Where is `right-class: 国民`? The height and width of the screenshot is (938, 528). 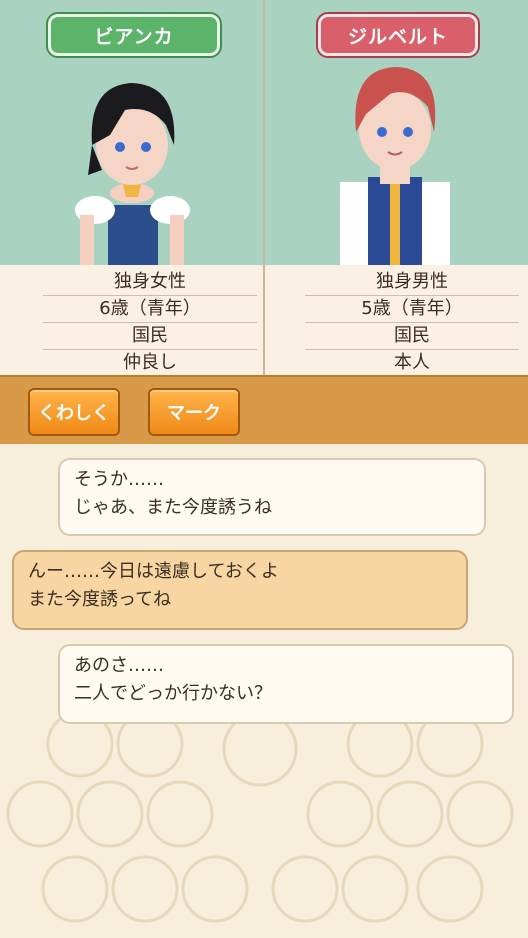 right-class: 国民 is located at coordinates (412, 336).